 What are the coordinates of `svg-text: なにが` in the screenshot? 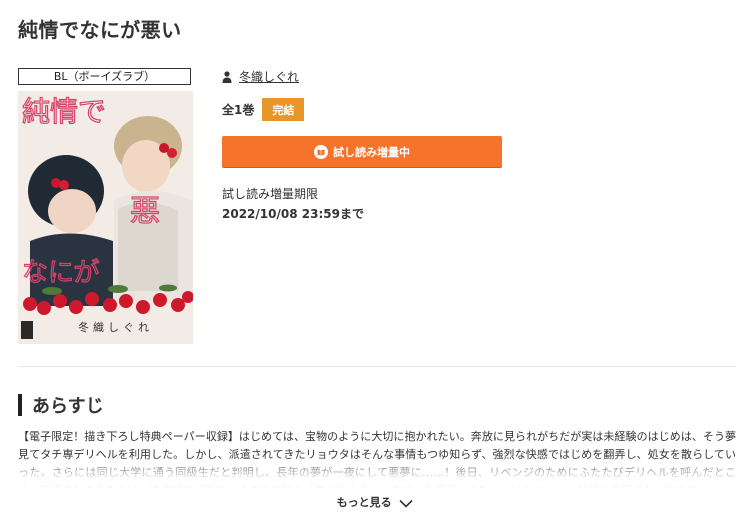 It's located at (60, 273).